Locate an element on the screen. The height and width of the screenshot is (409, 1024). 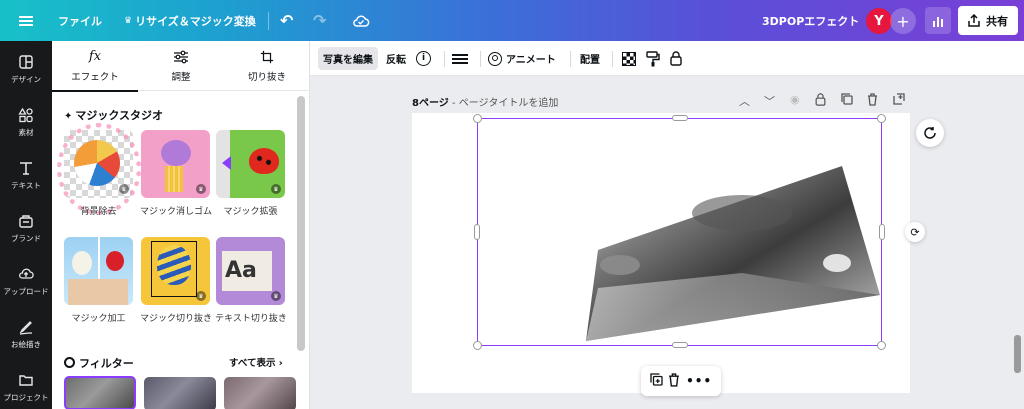
fx-icon: fx is located at coordinates (95, 56).